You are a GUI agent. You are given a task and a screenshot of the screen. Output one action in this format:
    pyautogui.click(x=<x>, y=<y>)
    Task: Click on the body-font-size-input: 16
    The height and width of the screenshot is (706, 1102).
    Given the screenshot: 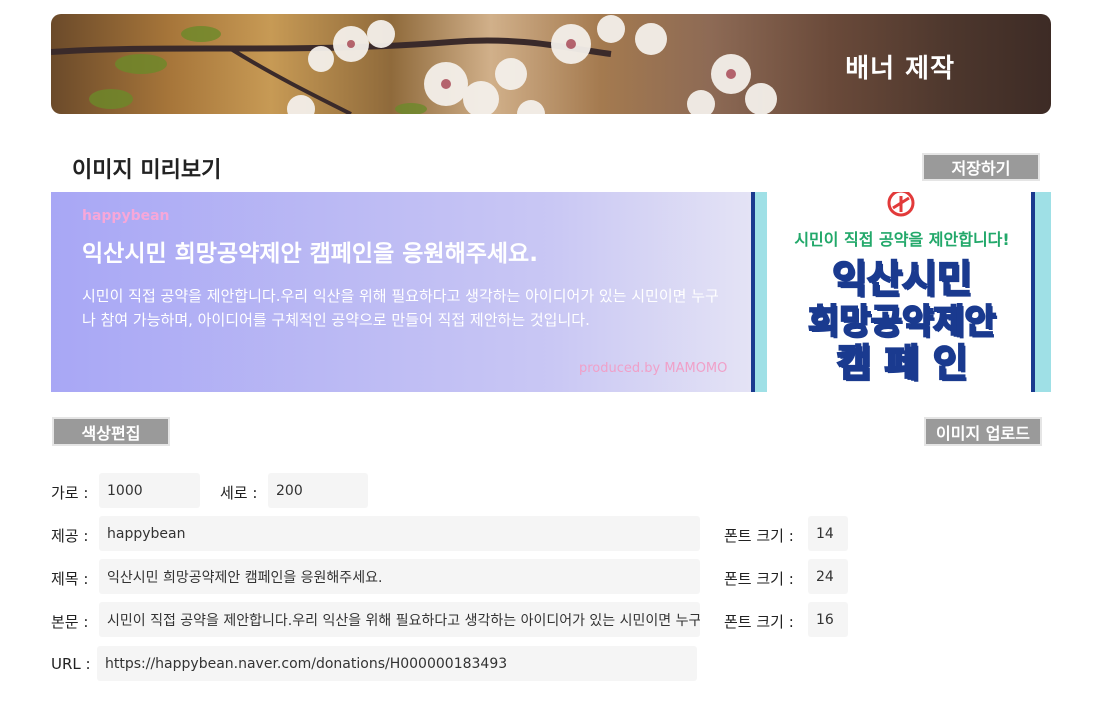 What is the action you would take?
    pyautogui.click(x=828, y=619)
    